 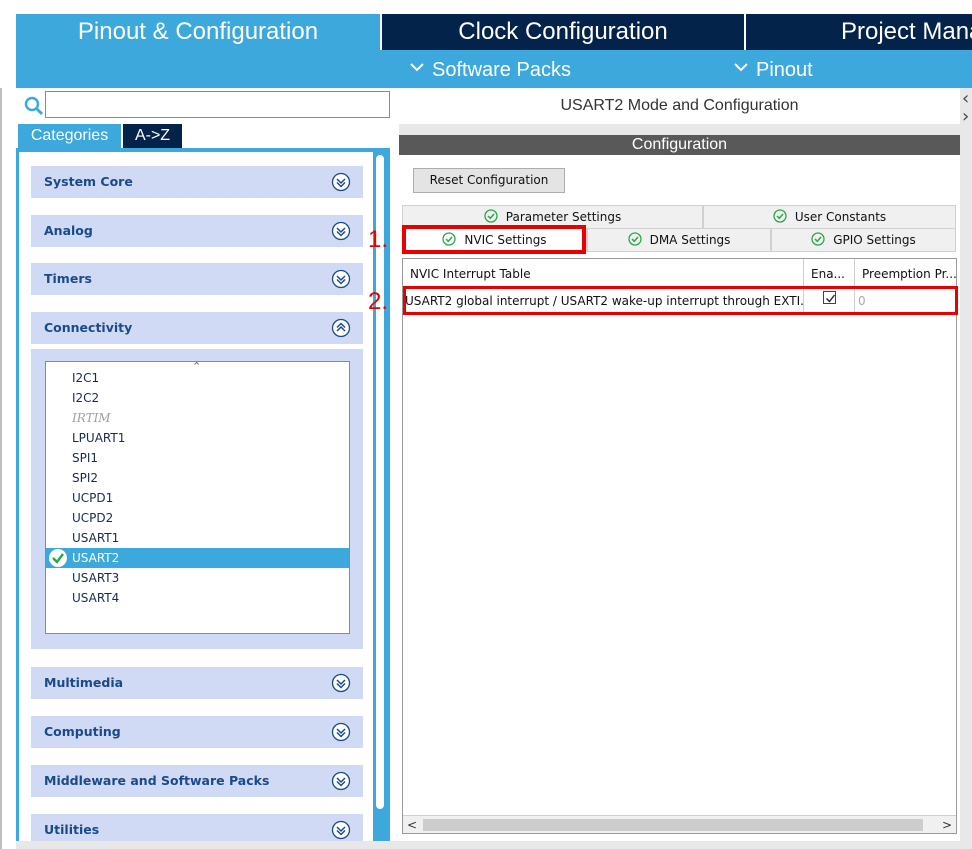 I want to click on software-packs-menu: Software Packs, so click(x=490, y=70).